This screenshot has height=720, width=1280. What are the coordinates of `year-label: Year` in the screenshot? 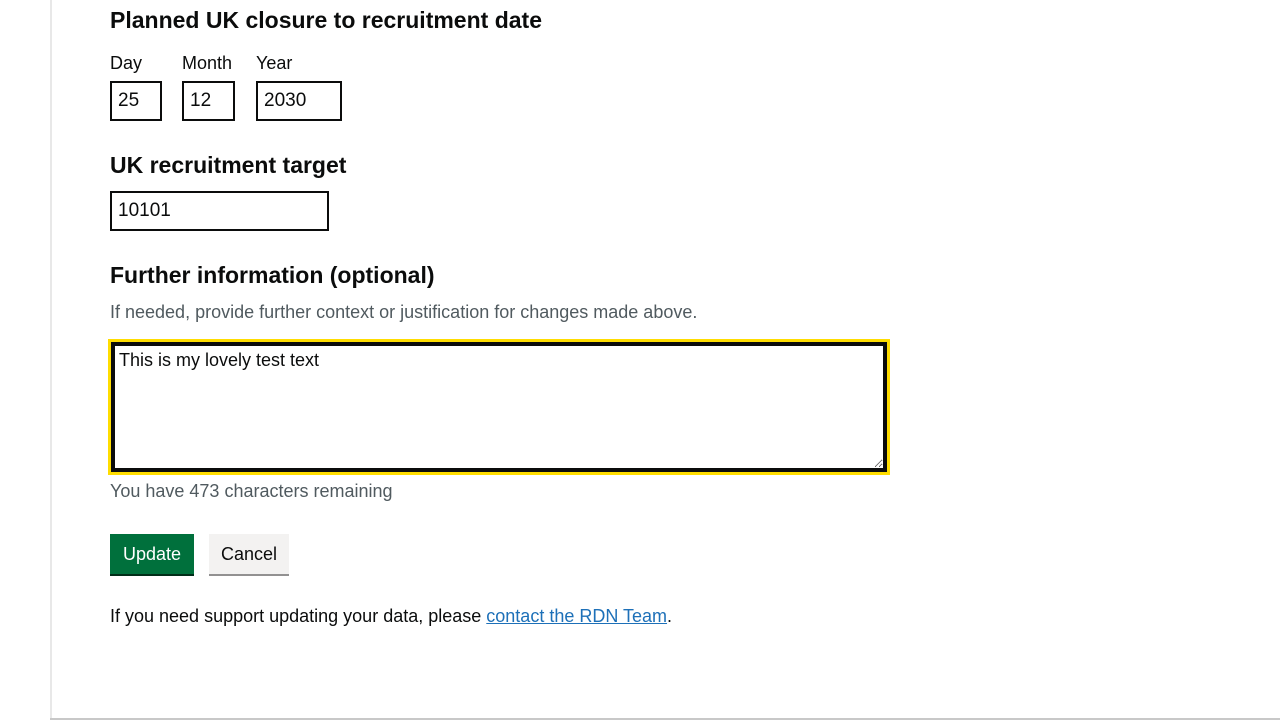 It's located at (274, 63).